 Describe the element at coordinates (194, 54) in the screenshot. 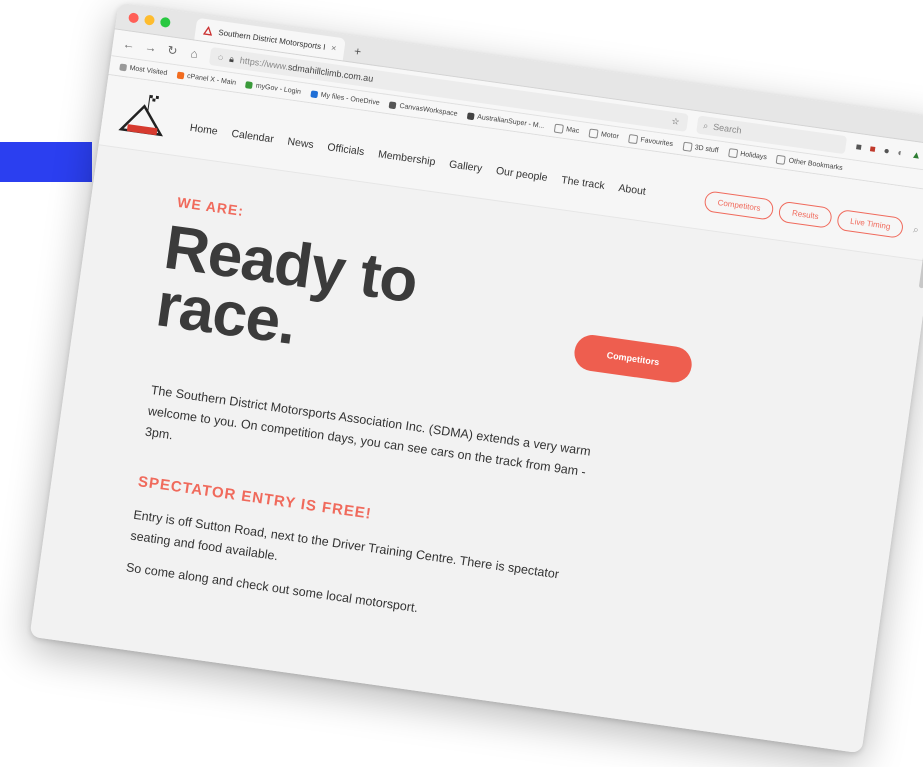

I see `home-icon: ⌂` at that location.